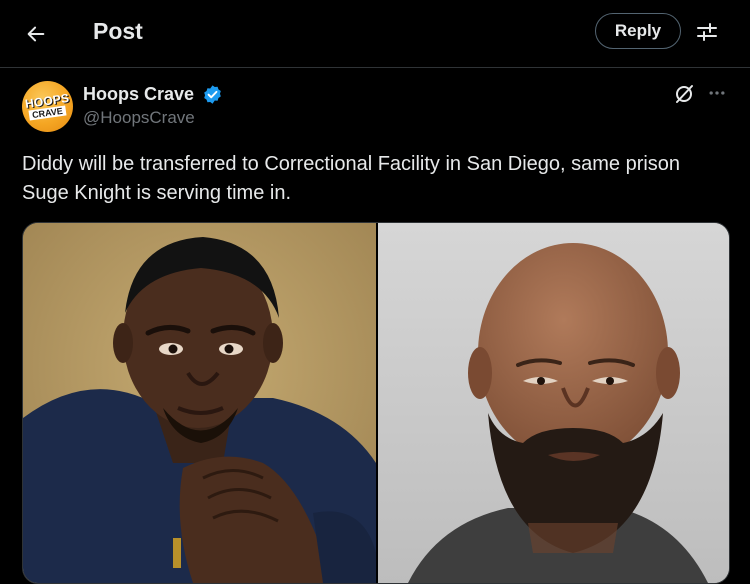 This screenshot has height=584, width=750. I want to click on verified-badge-icon, so click(212, 94).